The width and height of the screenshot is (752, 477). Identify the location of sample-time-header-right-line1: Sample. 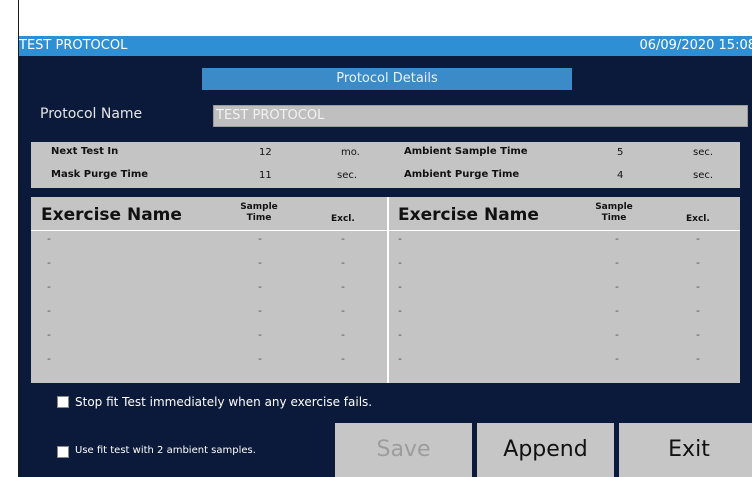
(614, 207).